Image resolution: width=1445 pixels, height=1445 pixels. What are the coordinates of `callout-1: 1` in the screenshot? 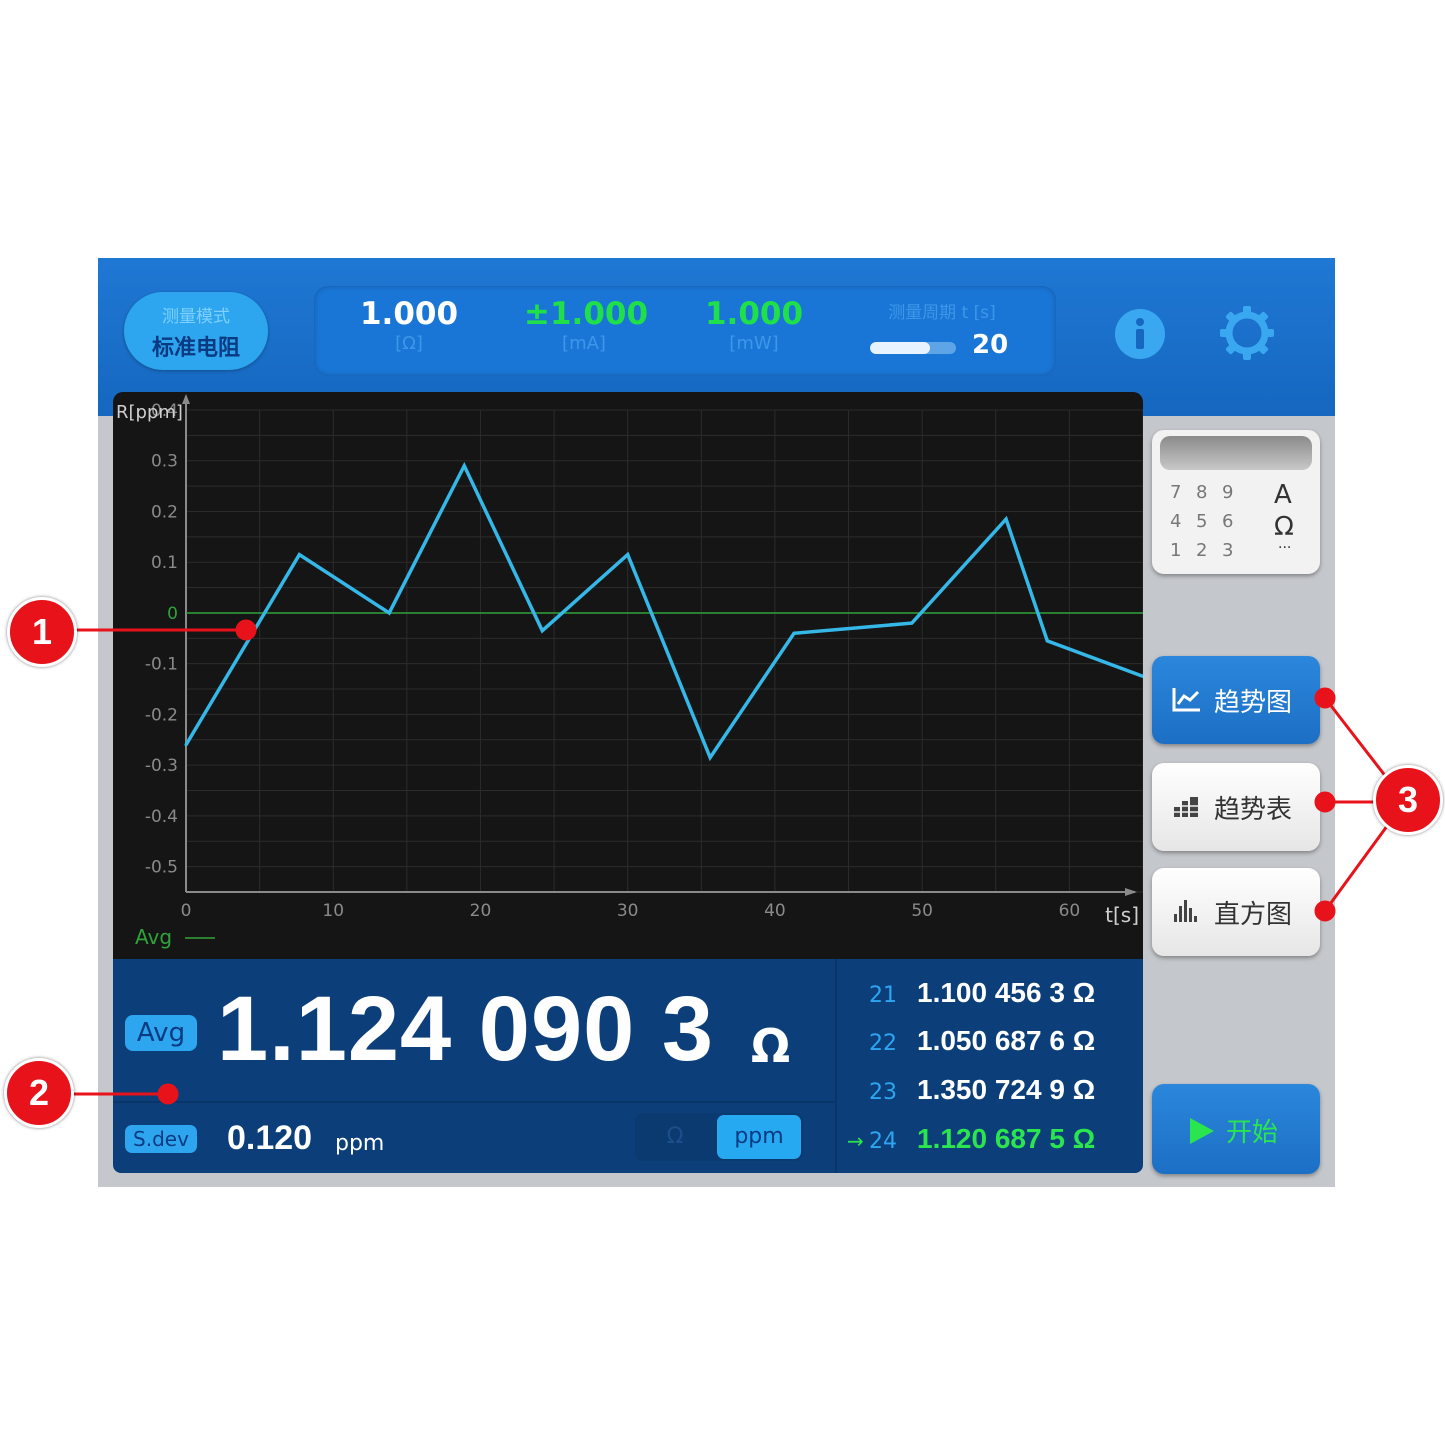 It's located at (42, 632).